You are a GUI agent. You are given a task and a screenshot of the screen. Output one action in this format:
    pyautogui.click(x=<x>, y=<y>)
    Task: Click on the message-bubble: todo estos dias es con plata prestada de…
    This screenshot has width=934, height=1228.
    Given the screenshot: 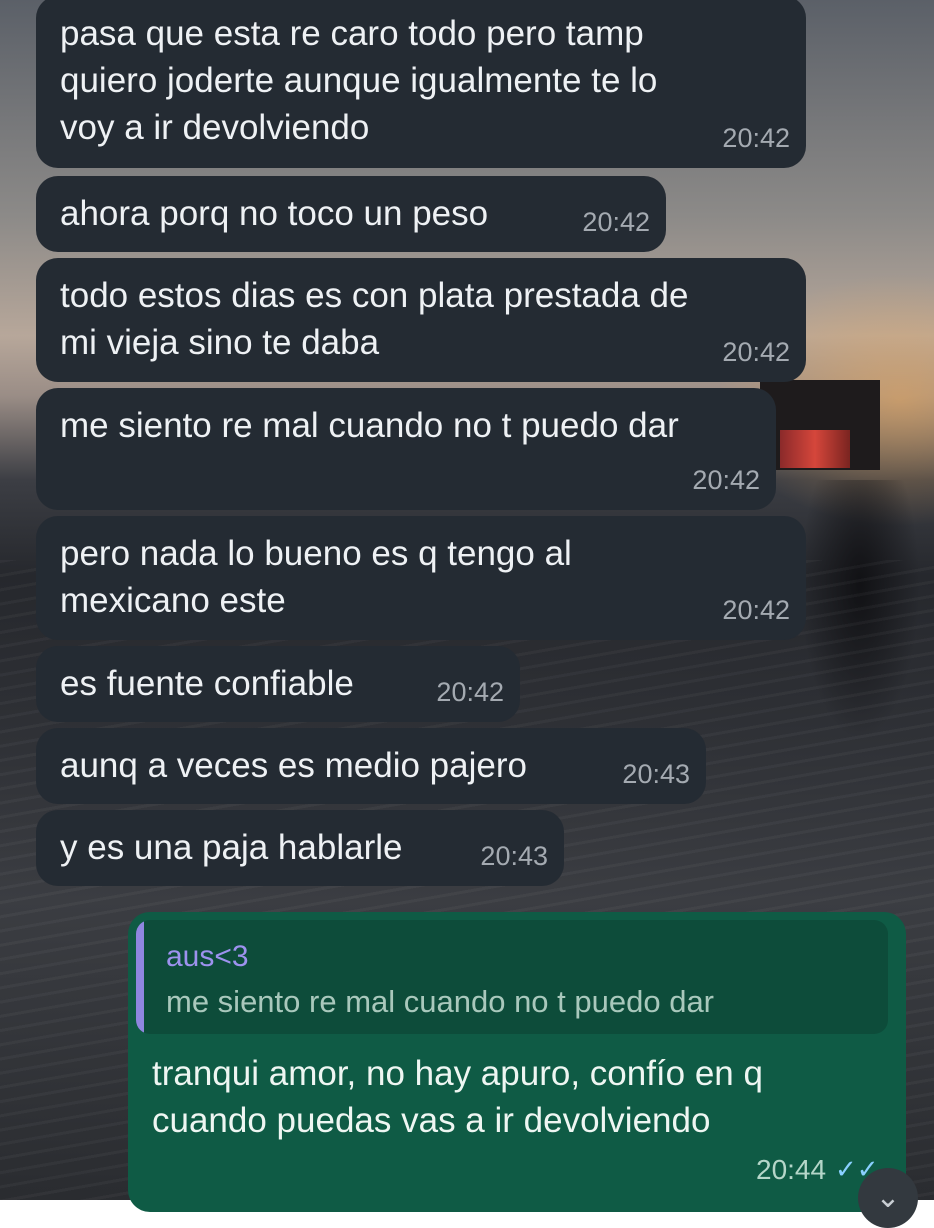 What is the action you would take?
    pyautogui.click(x=421, y=320)
    